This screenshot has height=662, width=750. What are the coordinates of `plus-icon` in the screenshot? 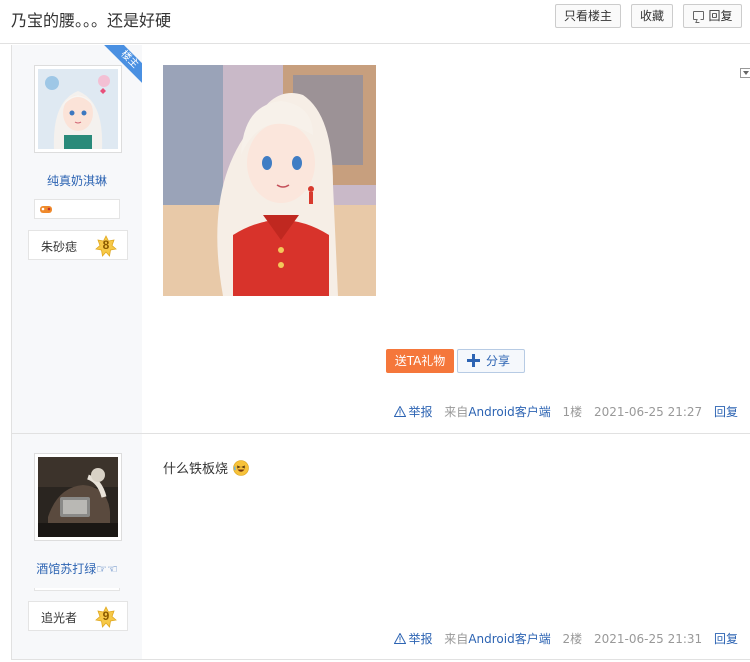 It's located at (473, 360).